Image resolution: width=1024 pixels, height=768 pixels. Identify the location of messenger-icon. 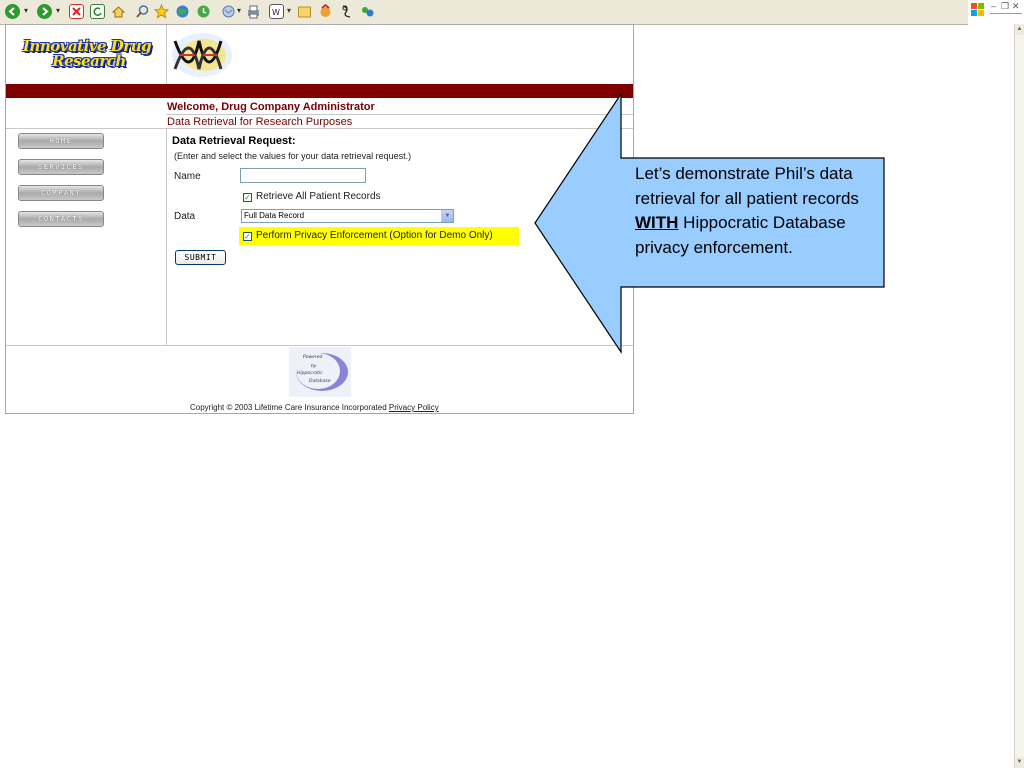
(325, 11).